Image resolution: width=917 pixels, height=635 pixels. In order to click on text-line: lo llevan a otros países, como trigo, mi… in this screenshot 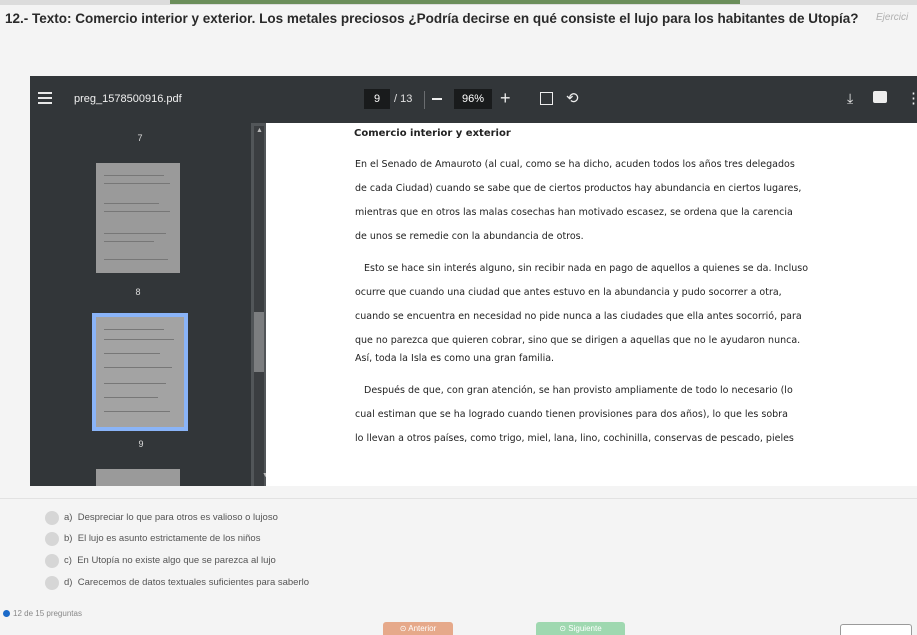, I will do `click(574, 438)`.